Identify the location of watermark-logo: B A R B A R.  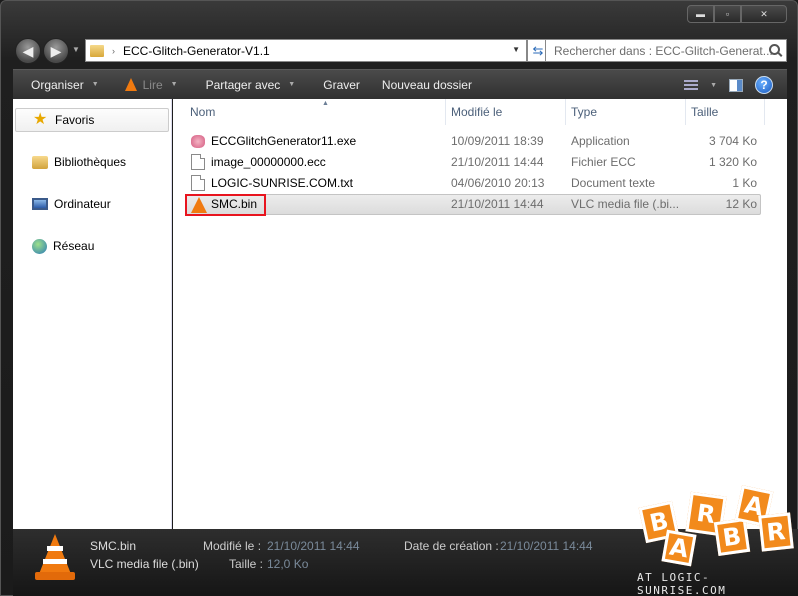
(716, 527).